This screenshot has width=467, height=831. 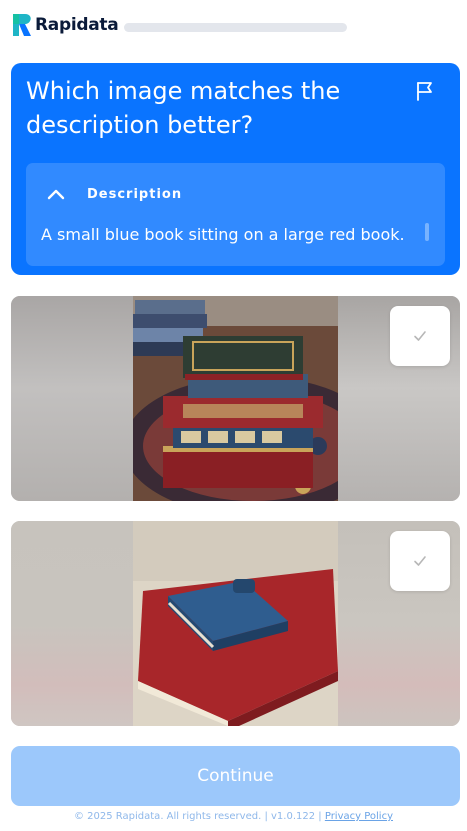 What do you see at coordinates (22, 25) in the screenshot?
I see `rapidata-logo-icon` at bounding box center [22, 25].